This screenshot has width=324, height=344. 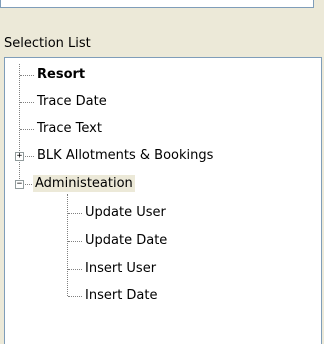 I want to click on tree-item-label: Resort, so click(x=61, y=74).